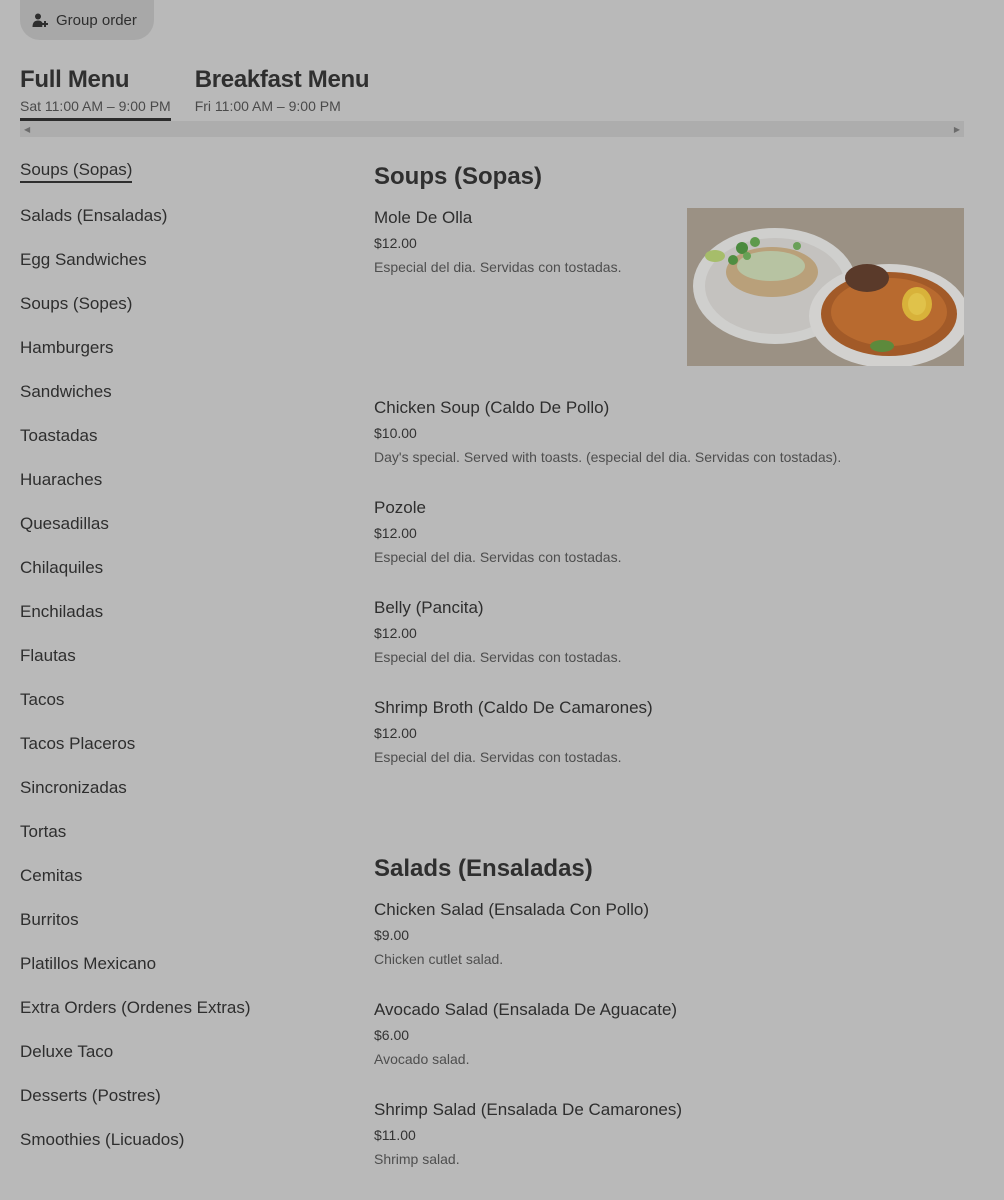  What do you see at coordinates (392, 935) in the screenshot?
I see `item-price: $9.00` at bounding box center [392, 935].